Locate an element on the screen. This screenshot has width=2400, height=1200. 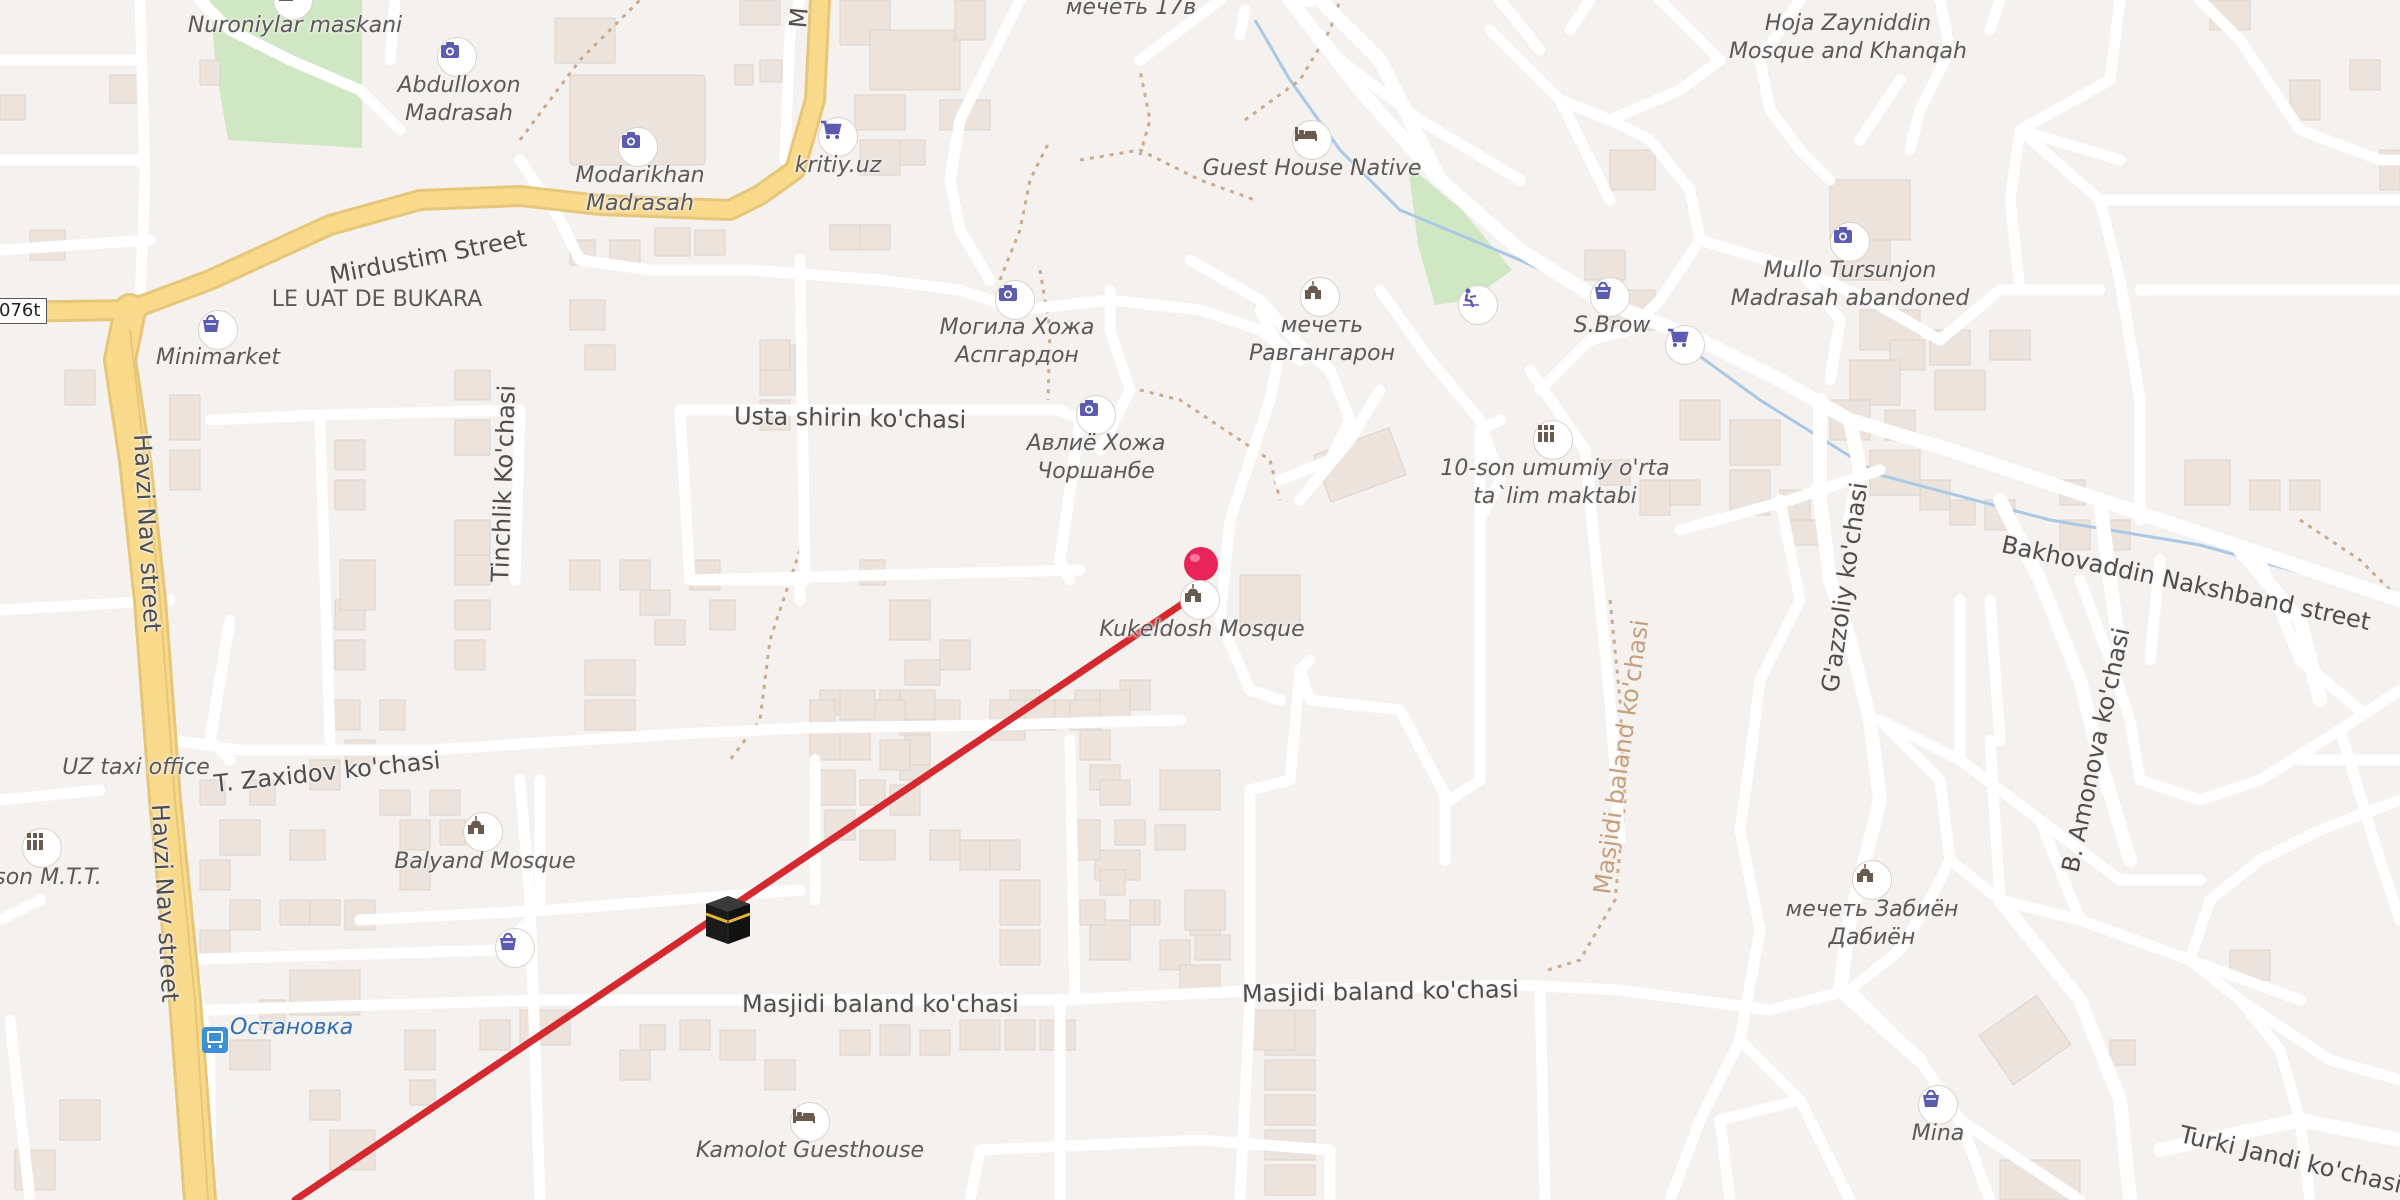
playground-icon-glyph is located at coordinates (1471, 298).